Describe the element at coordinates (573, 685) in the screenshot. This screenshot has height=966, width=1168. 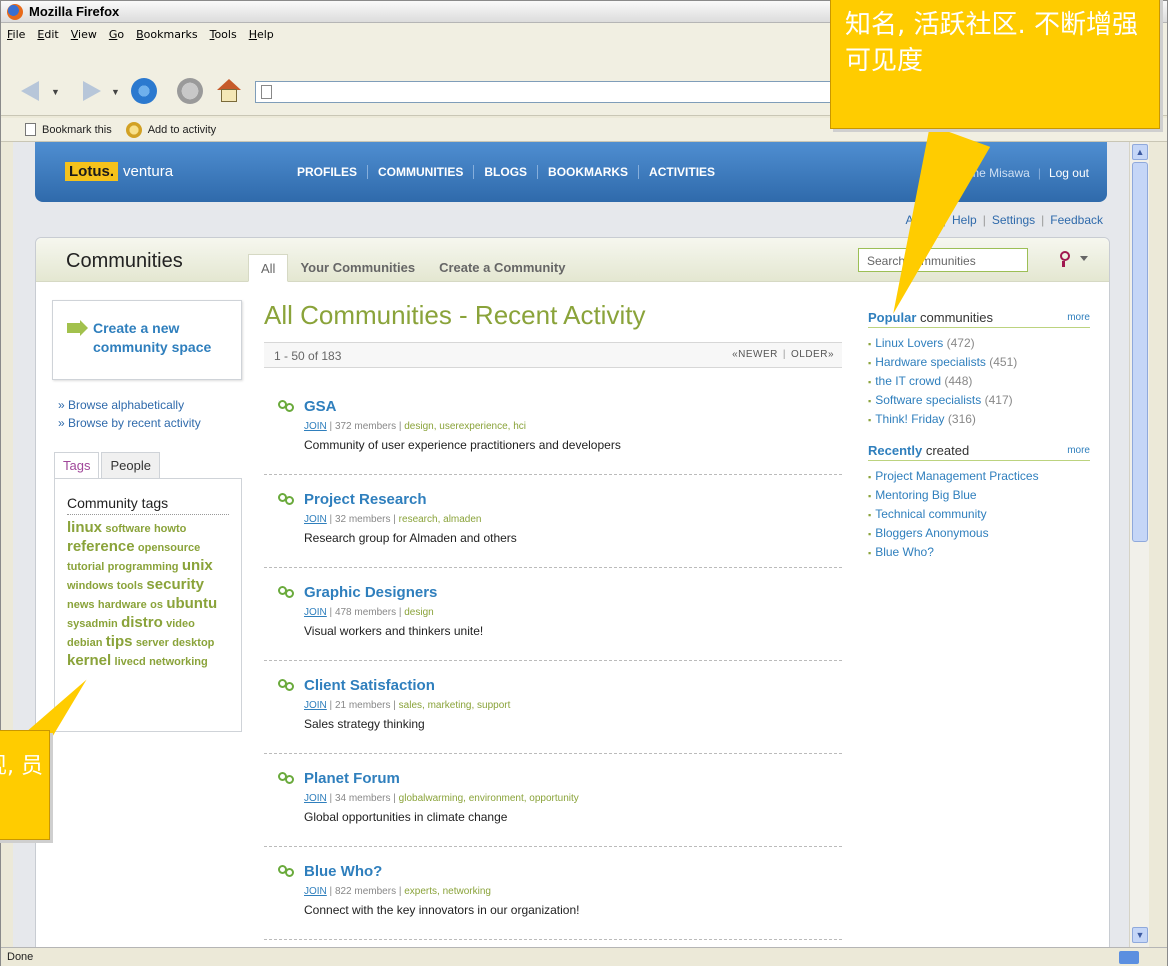
I see `community-name-link: Client Satisfaction` at that location.